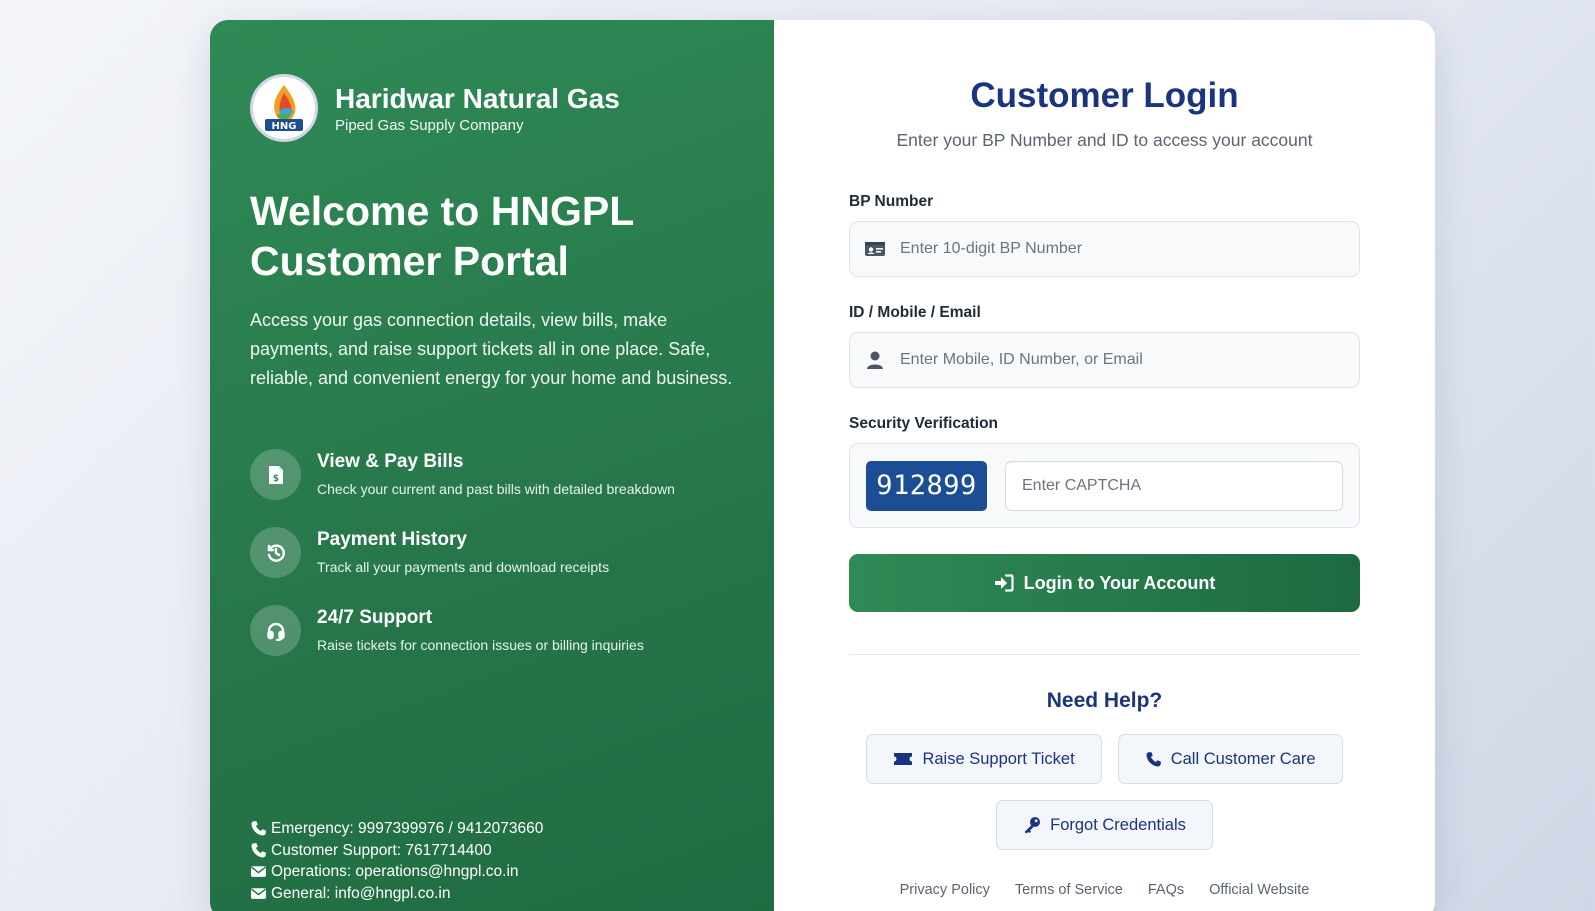 Image resolution: width=1595 pixels, height=911 pixels. What do you see at coordinates (1104, 95) in the screenshot?
I see `login-title: Customer Login` at bounding box center [1104, 95].